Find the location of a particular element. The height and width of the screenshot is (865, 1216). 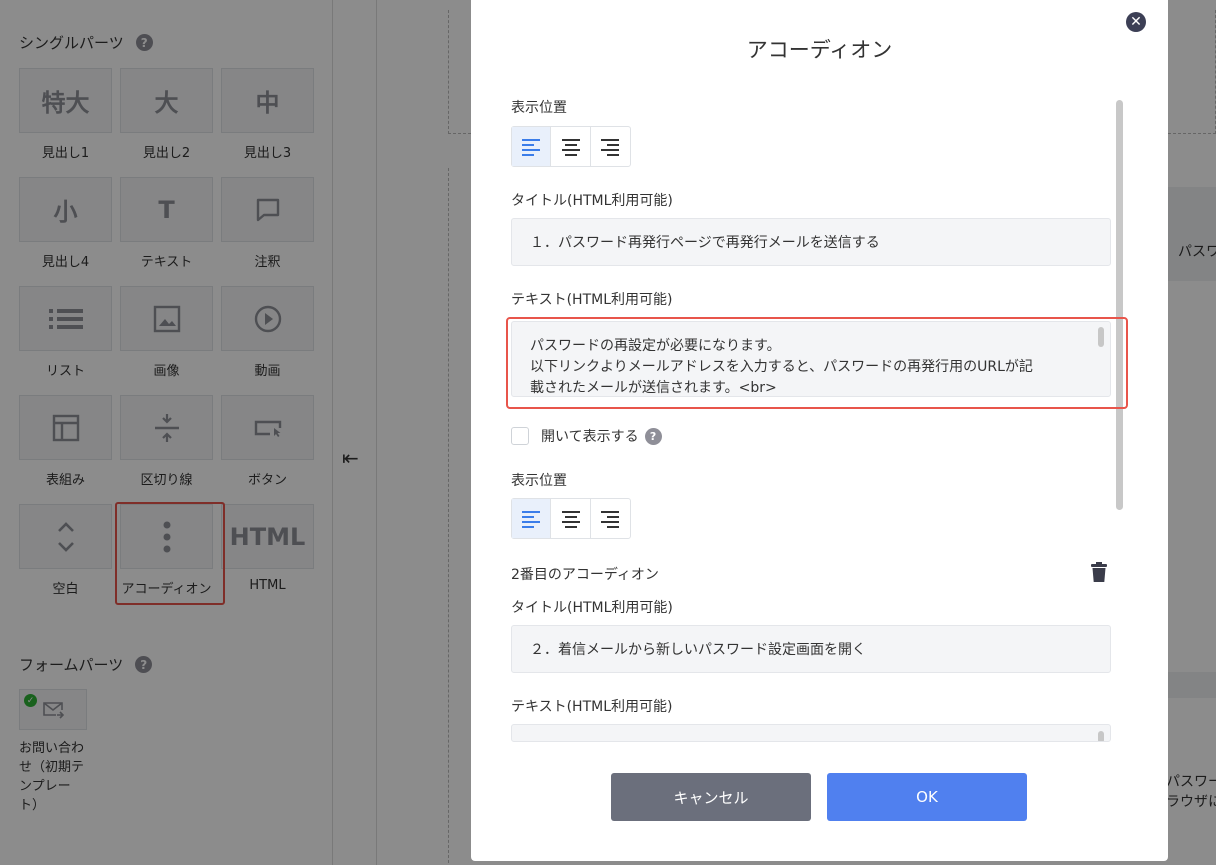

textarea-highlight-frame is located at coordinates (817, 363).